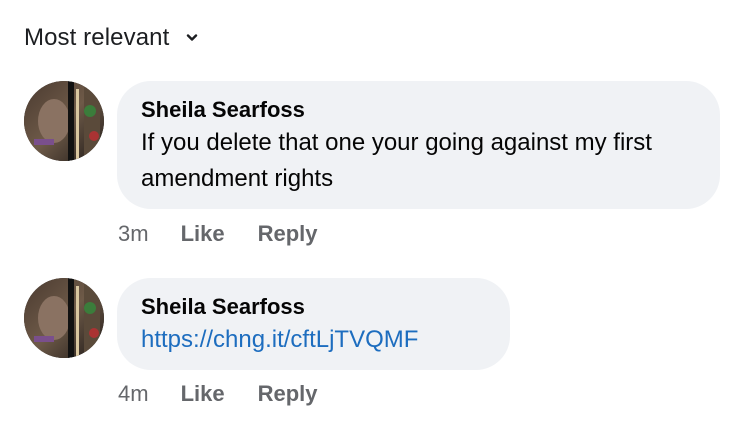  Describe the element at coordinates (133, 234) in the screenshot. I see `comment-timestamp: 3m` at that location.